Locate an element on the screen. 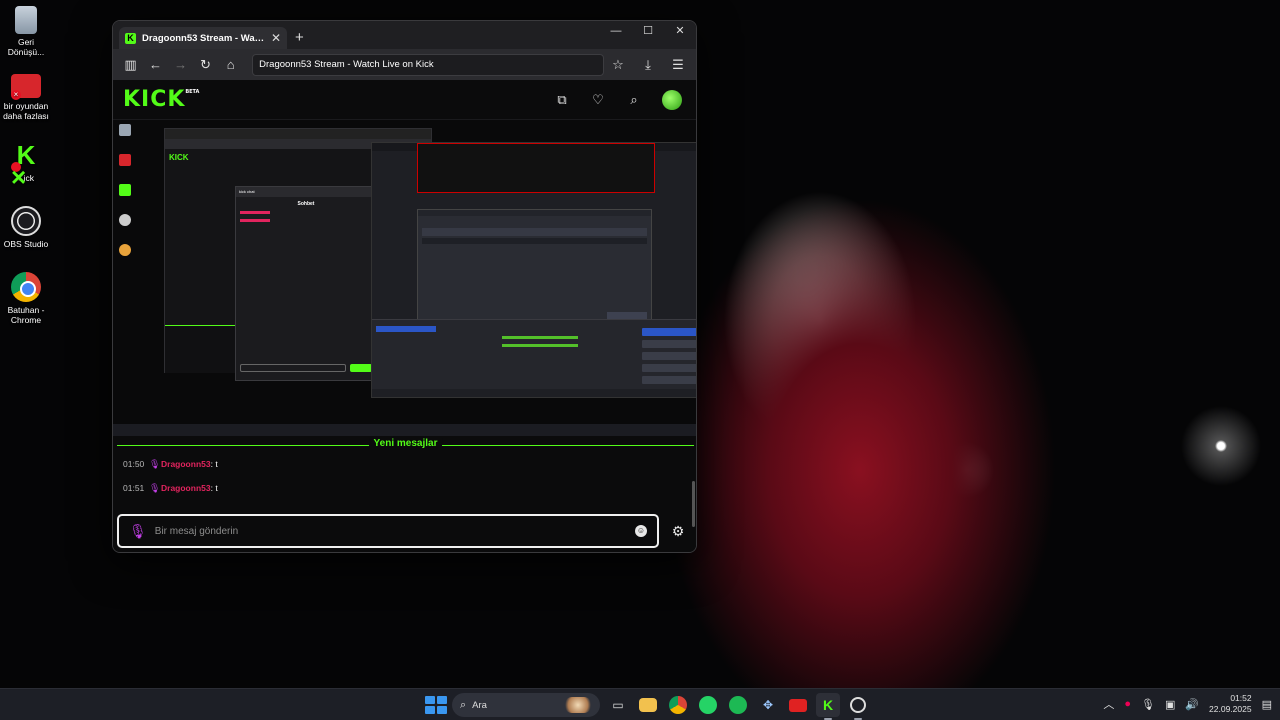 Image resolution: width=1280 pixels, height=720 pixels. window-controls: — ☐ ✕ is located at coordinates (648, 31).